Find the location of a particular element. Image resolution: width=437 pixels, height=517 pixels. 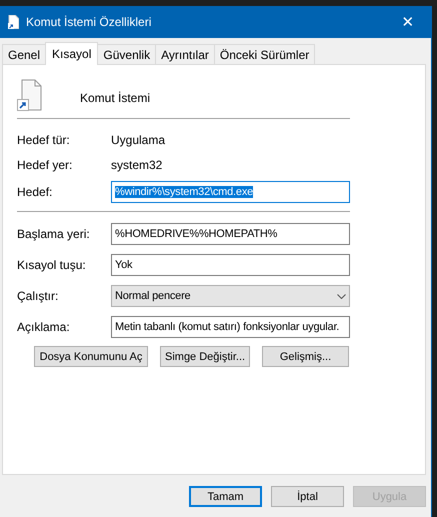

tab: Önceki Sürümler is located at coordinates (265, 54).